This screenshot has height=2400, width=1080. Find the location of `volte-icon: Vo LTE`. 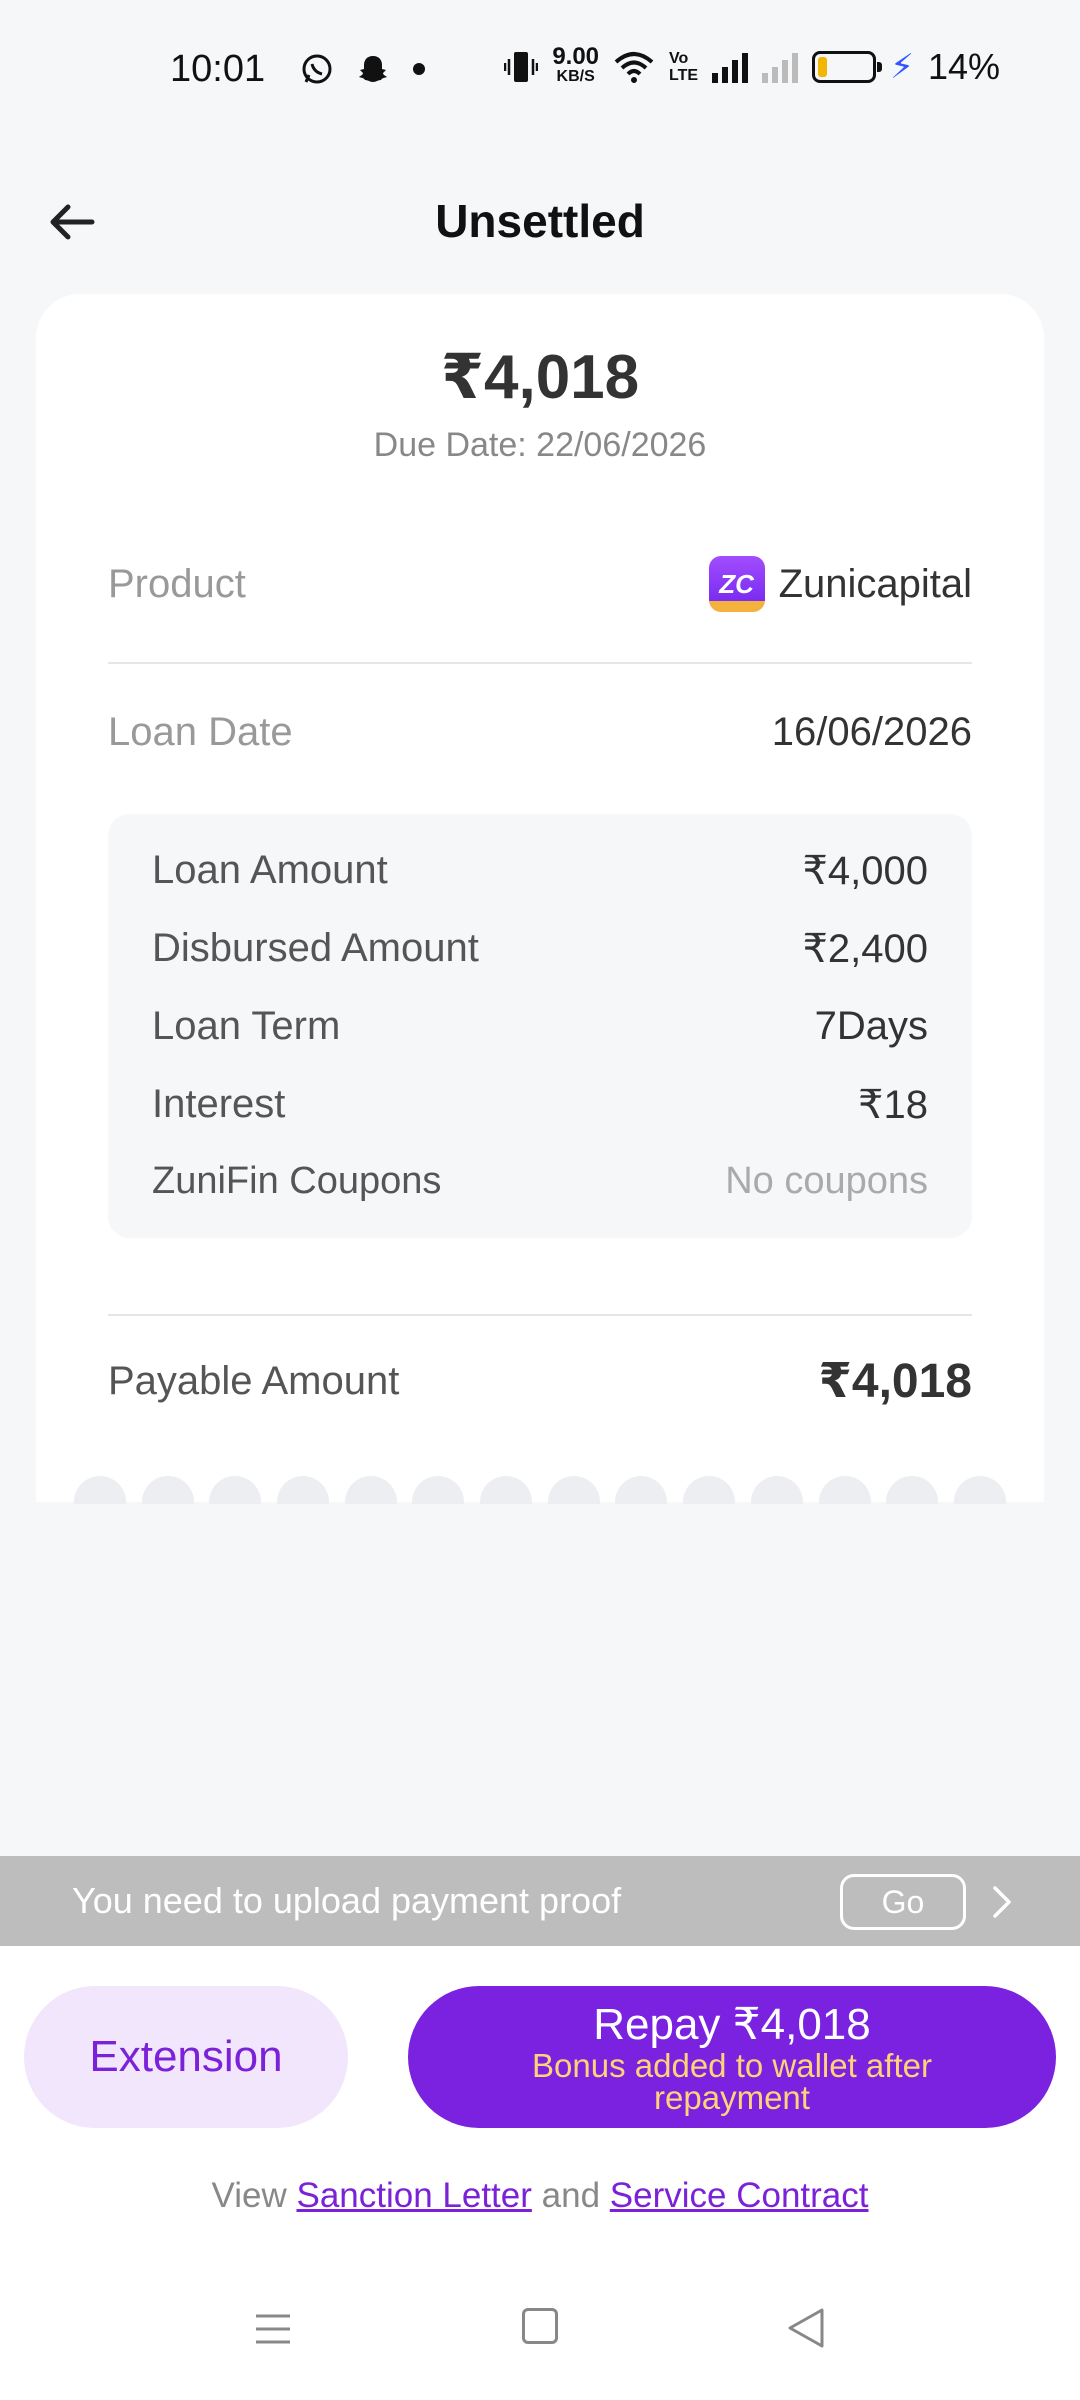

volte-icon: Vo LTE is located at coordinates (684, 67).